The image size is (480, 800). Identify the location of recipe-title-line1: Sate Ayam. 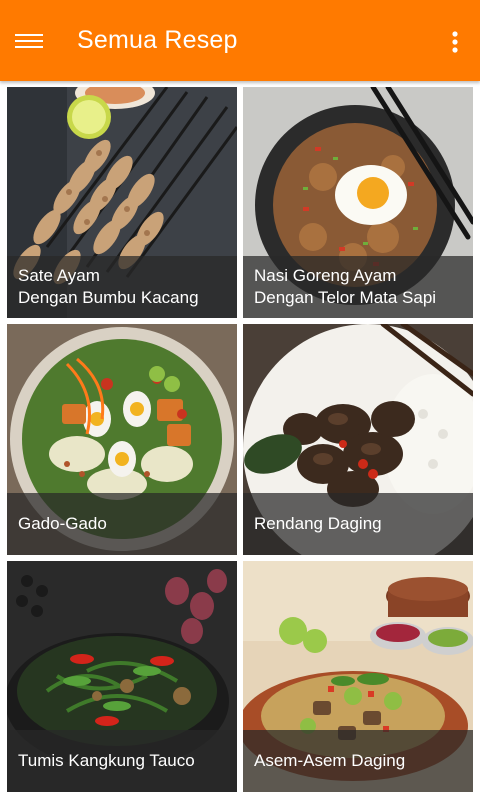
(59, 275).